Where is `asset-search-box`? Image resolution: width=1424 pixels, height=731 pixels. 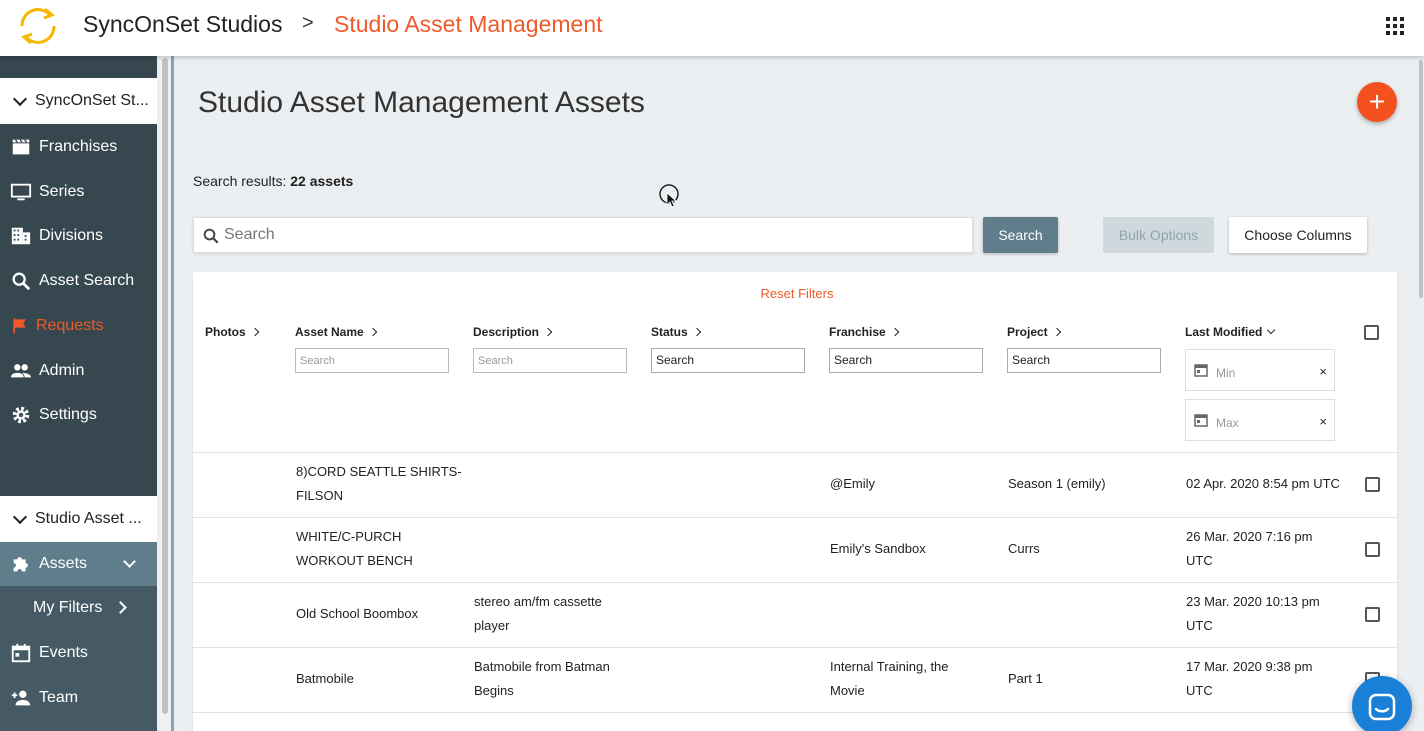 asset-search-box is located at coordinates (583, 235).